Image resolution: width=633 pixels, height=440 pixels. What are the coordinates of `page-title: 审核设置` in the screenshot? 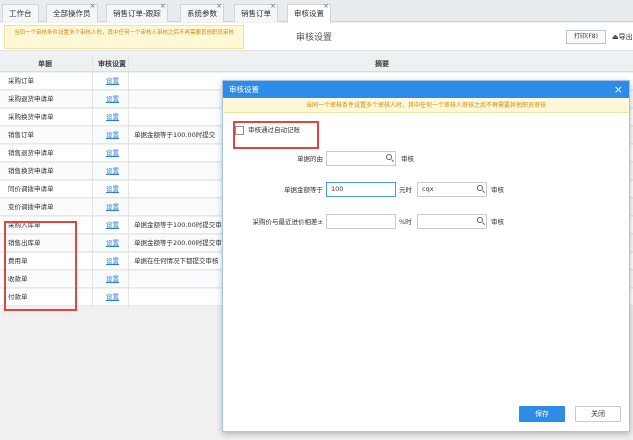 It's located at (314, 38).